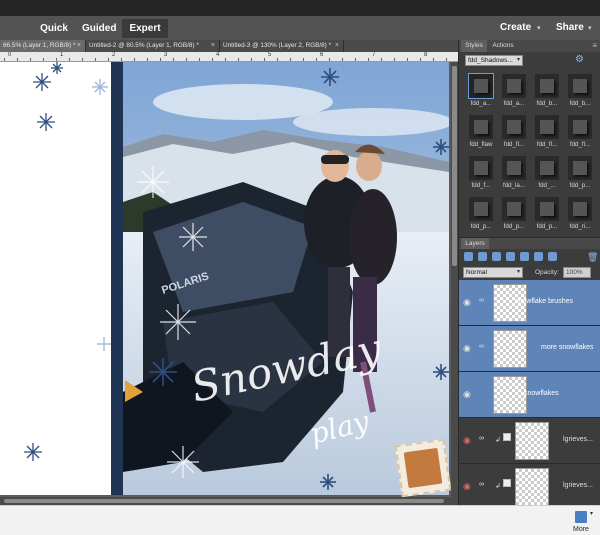 The image size is (600, 535). Describe the element at coordinates (581, 517) in the screenshot. I see `more-panels-icon` at that location.